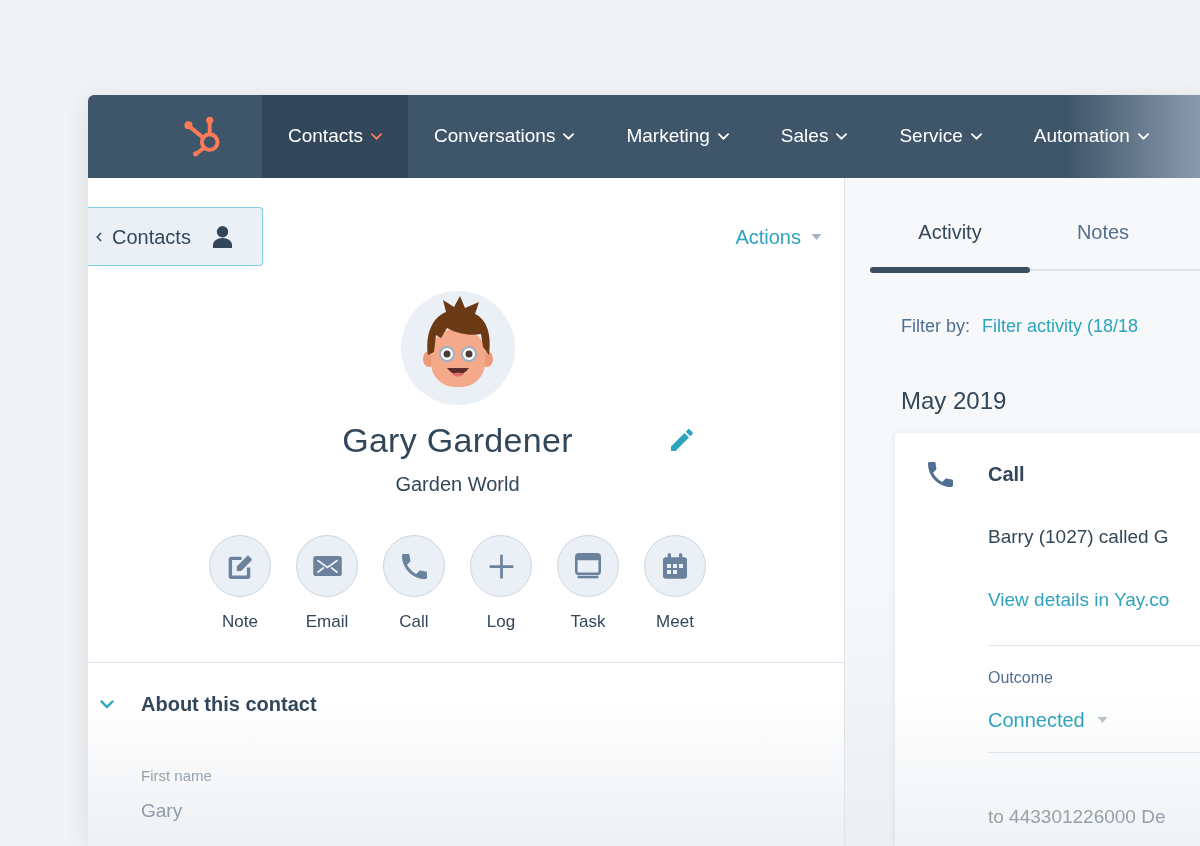 Image resolution: width=1200 pixels, height=846 pixels. I want to click on outcome-label: Outcome, so click(1020, 678).